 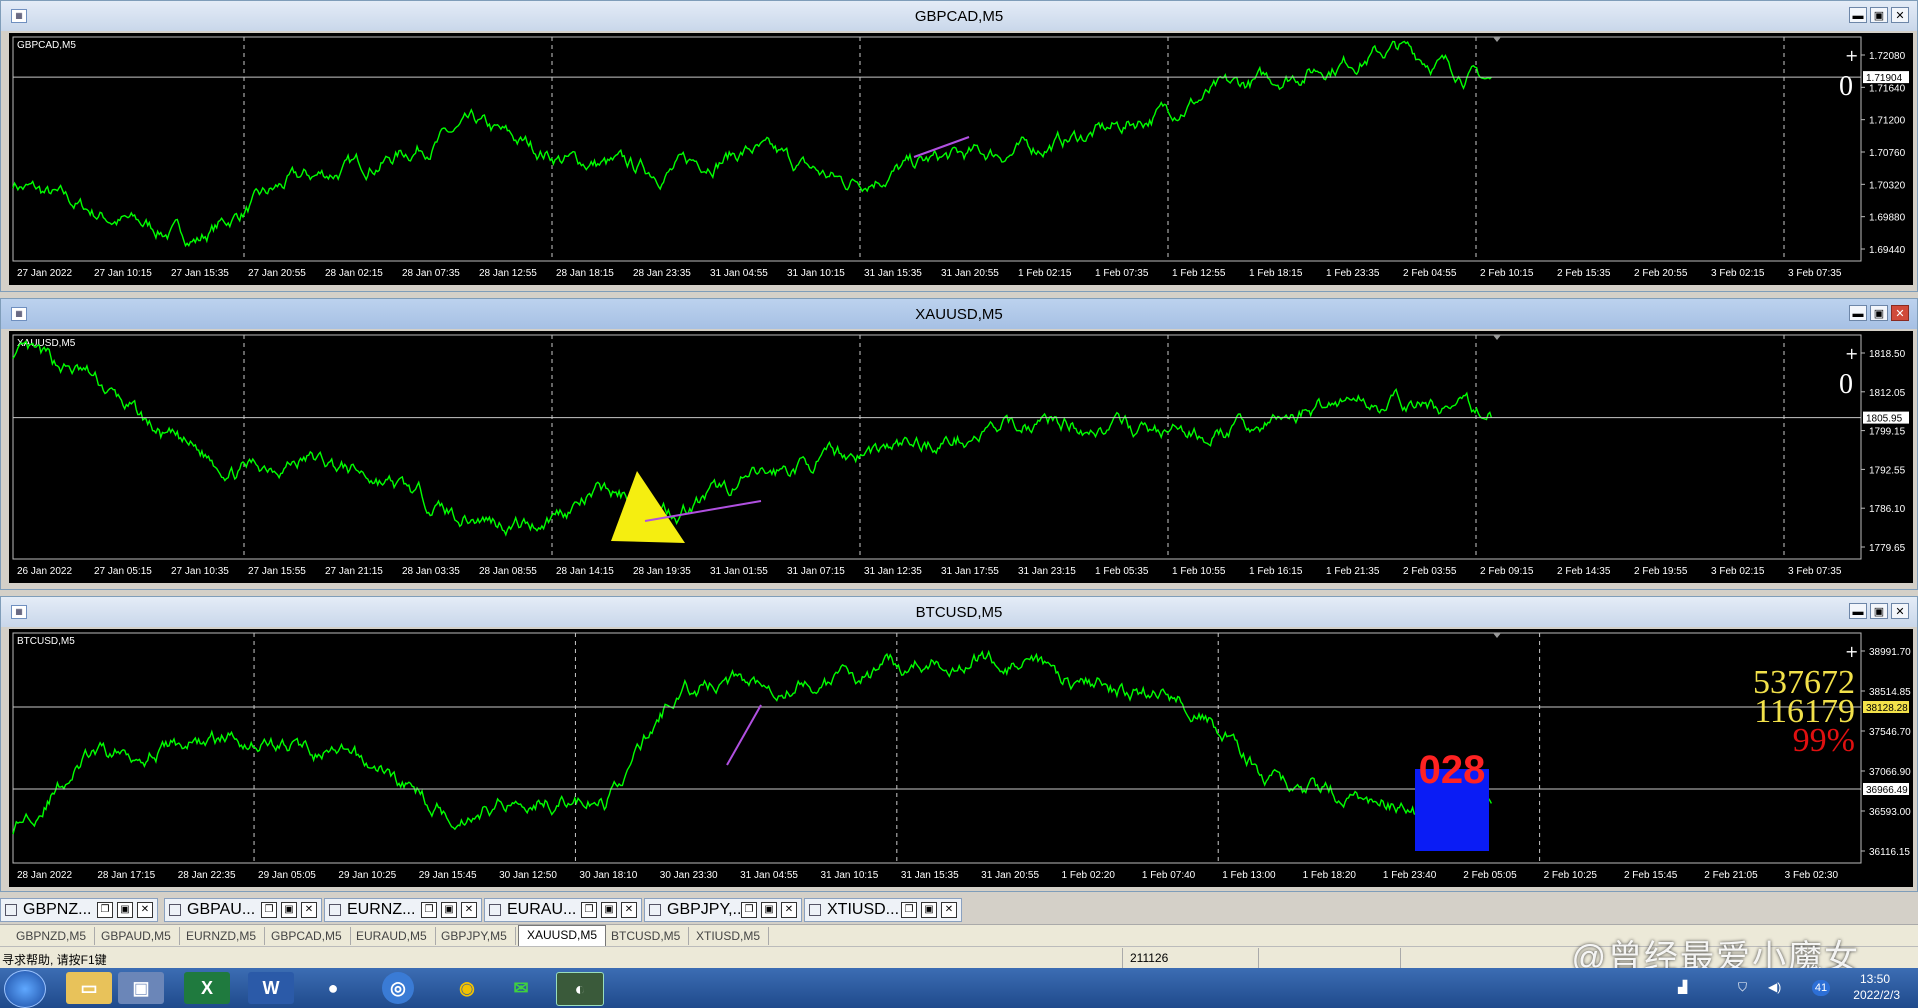 I want to click on window-title: GBPCAD,M5, so click(x=959, y=16).